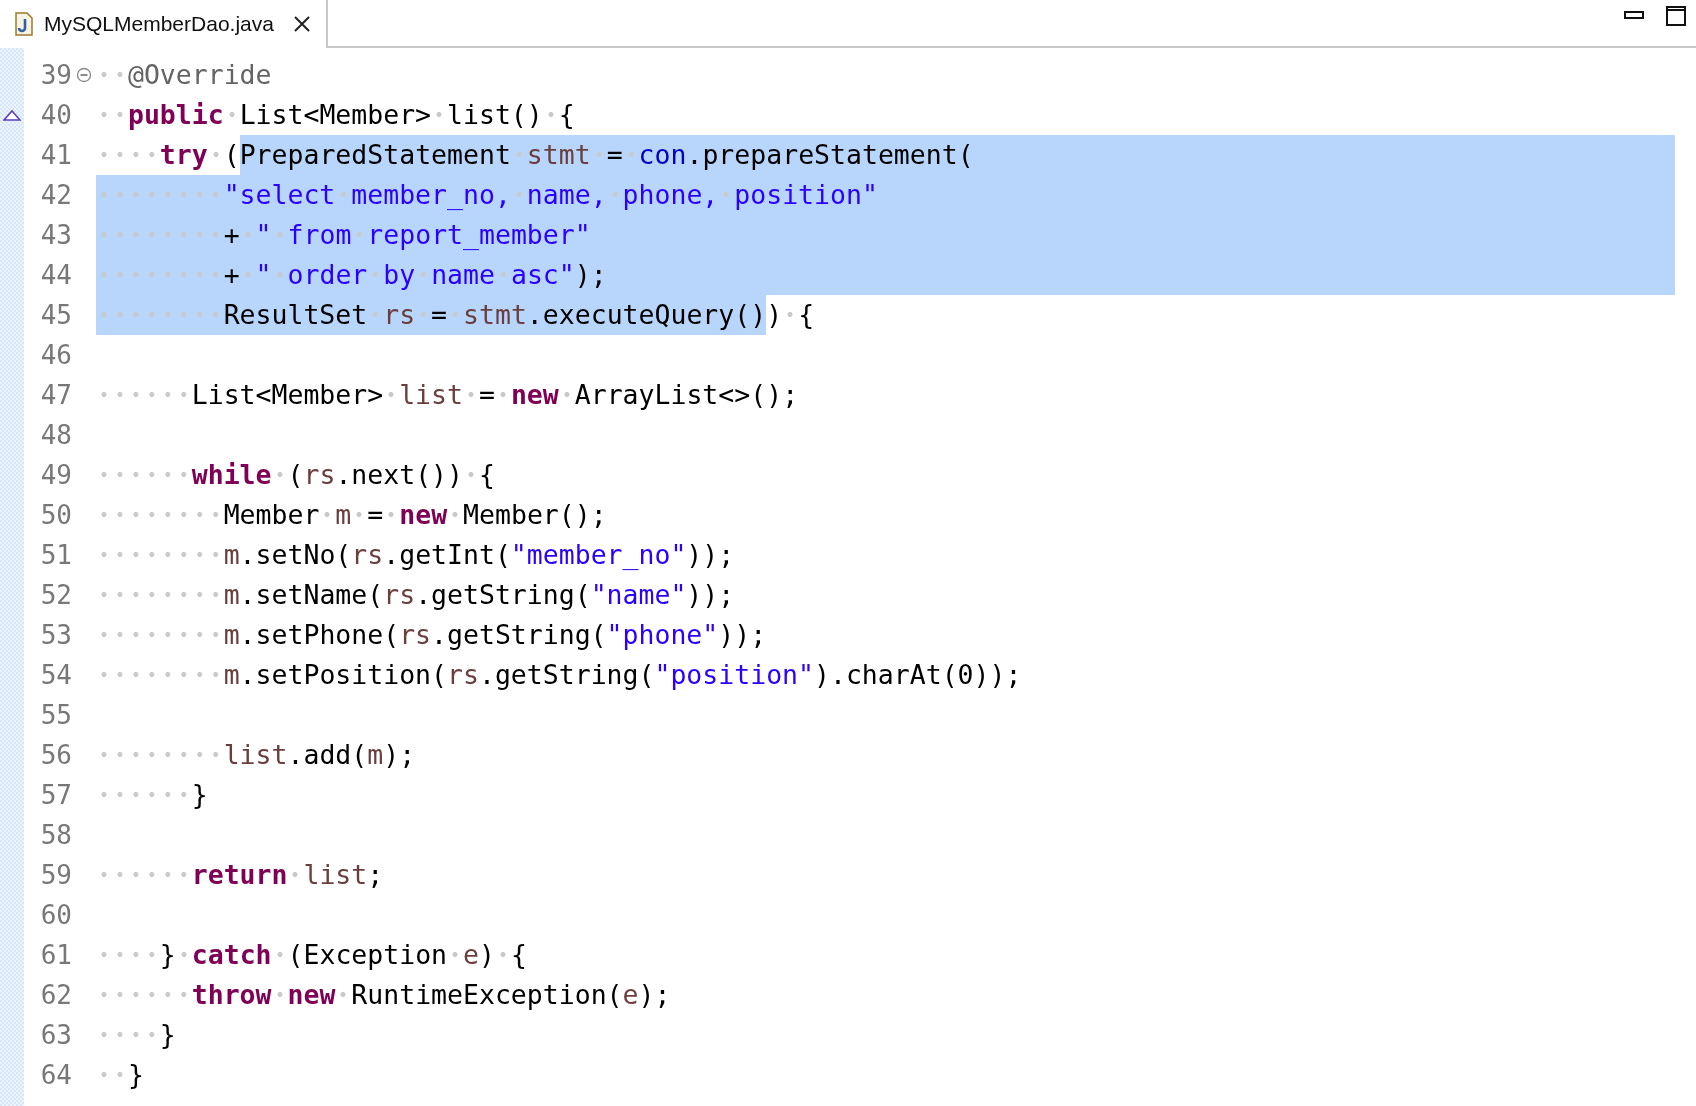 The image size is (1696, 1106). Describe the element at coordinates (885, 155) in the screenshot. I see `code-line: try (PreparedStatement stmt = con.prepareStatement(` at that location.